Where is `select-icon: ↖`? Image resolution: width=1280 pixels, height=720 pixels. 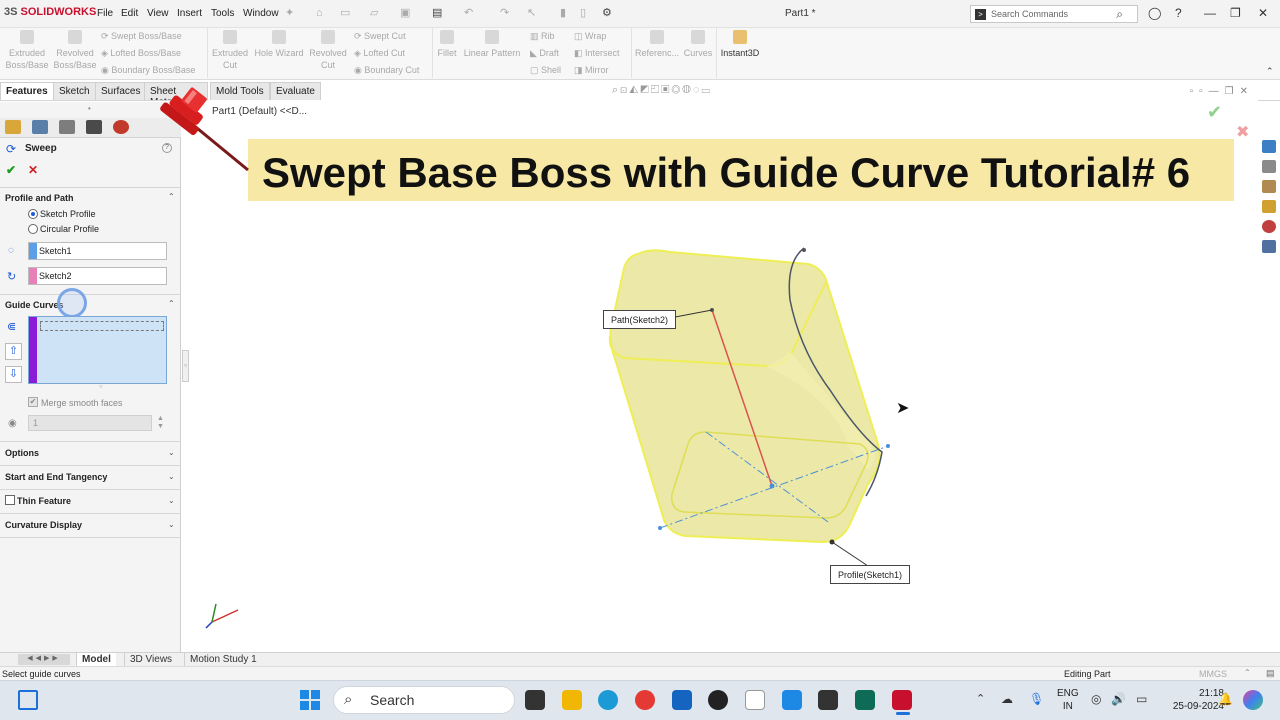 select-icon: ↖ is located at coordinates (533, 13).